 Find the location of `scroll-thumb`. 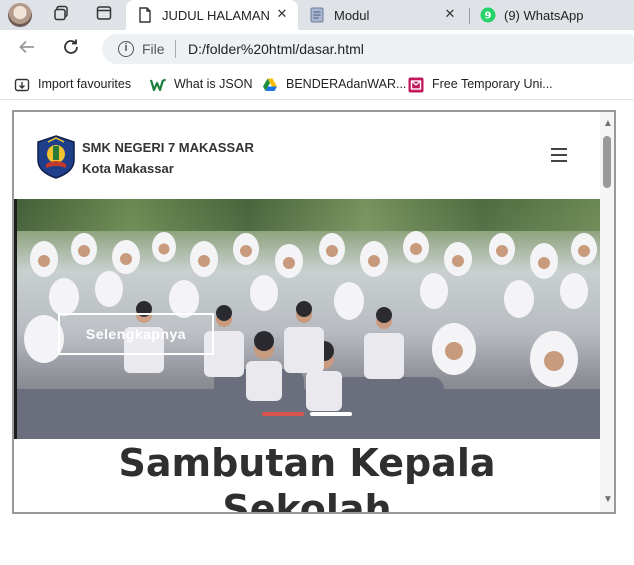

scroll-thumb is located at coordinates (607, 162).